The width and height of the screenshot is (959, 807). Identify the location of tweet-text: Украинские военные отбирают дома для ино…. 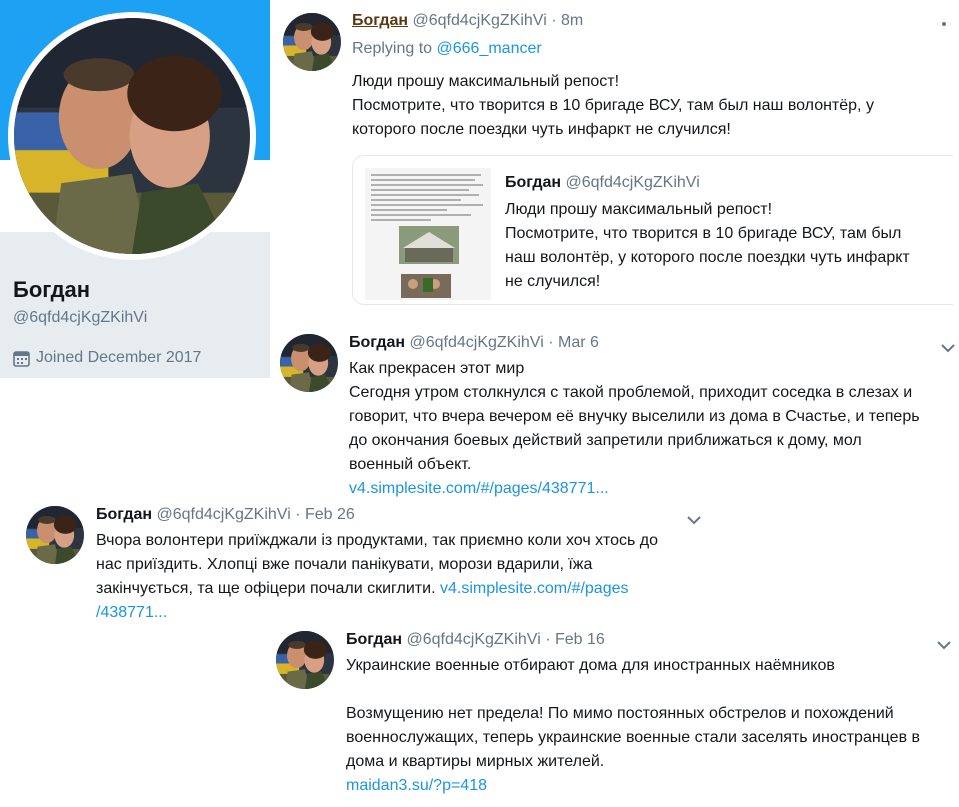
(633, 726).